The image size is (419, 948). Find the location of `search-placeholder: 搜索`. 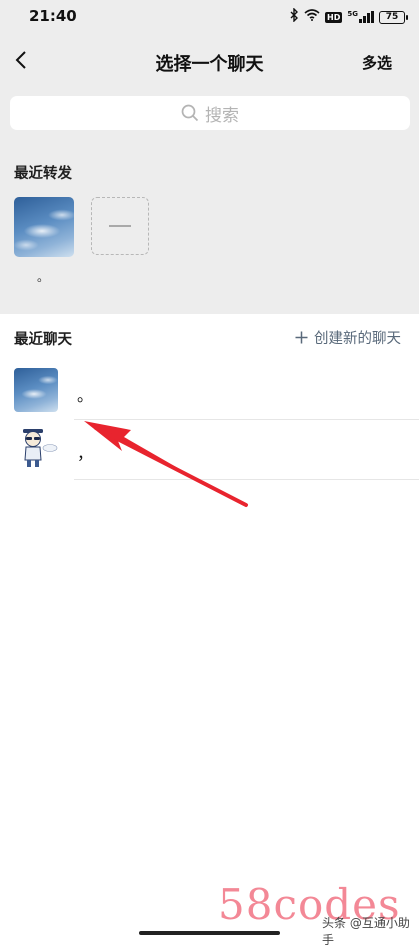

search-placeholder: 搜索 is located at coordinates (222, 115).